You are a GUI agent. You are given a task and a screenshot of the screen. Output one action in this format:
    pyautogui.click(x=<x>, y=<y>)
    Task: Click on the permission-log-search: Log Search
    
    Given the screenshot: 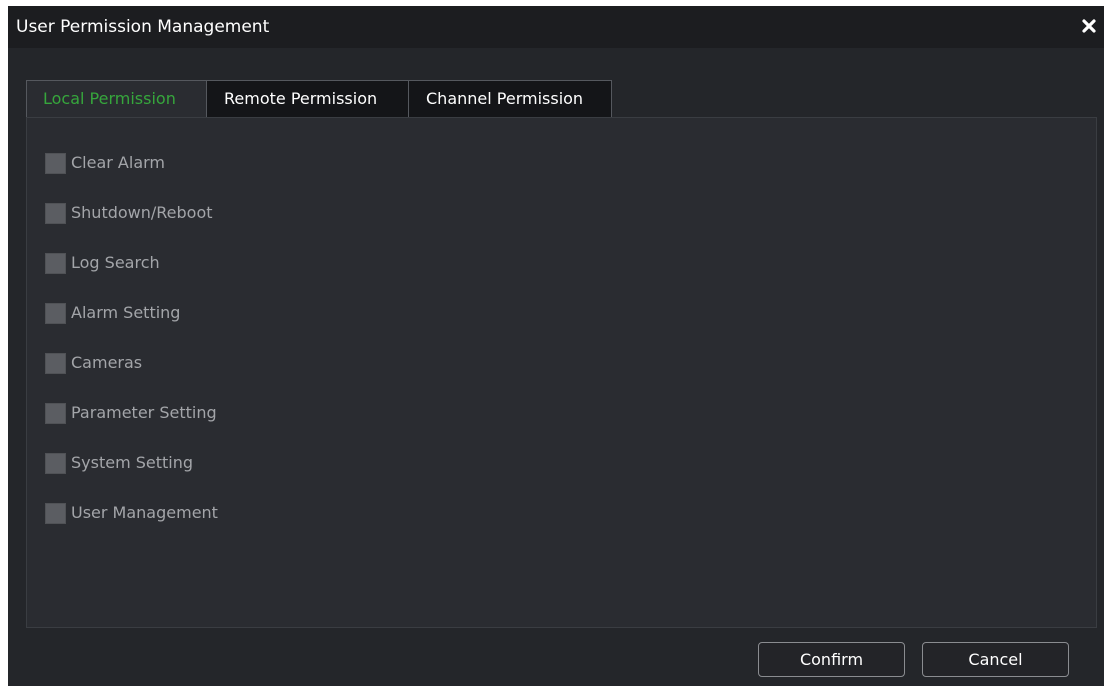 What is the action you would take?
    pyautogui.click(x=131, y=263)
    